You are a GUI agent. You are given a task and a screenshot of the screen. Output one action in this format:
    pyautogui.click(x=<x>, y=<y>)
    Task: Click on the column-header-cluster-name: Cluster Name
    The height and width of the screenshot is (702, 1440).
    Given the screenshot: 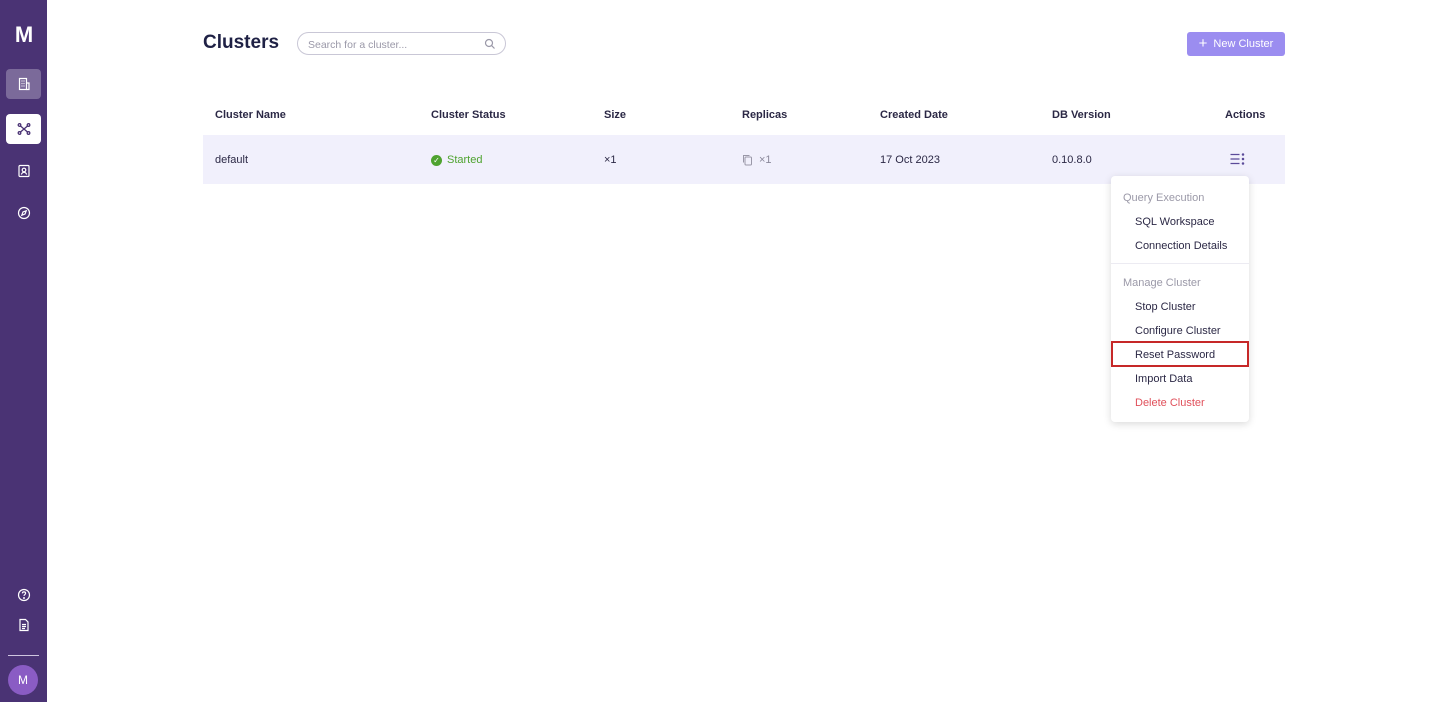 What is the action you would take?
    pyautogui.click(x=250, y=115)
    